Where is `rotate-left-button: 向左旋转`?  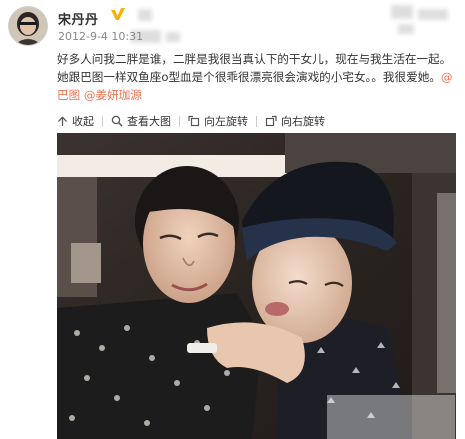 rotate-left-button: 向左旋转 is located at coordinates (218, 121).